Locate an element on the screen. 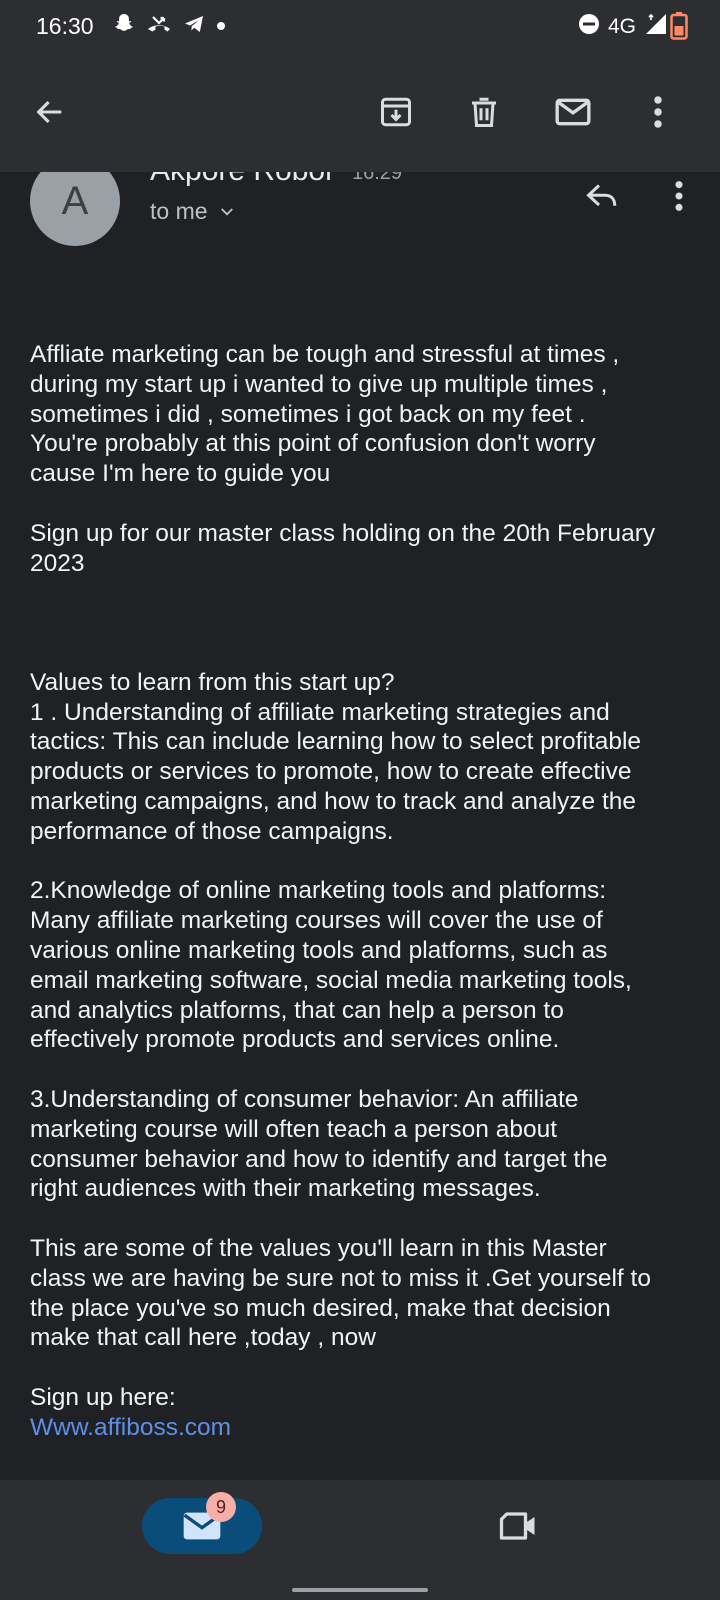 The width and height of the screenshot is (720, 1600). video-icon is located at coordinates (517, 1526).